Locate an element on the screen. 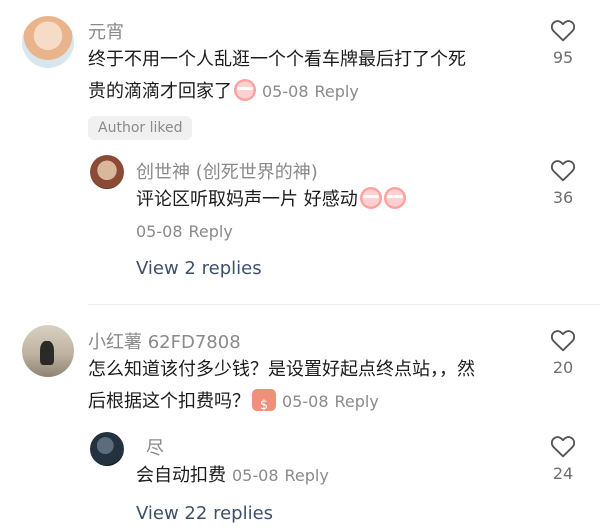 Image resolution: width=600 pixels, height=528 pixels. like-button: 36 is located at coordinates (563, 182).